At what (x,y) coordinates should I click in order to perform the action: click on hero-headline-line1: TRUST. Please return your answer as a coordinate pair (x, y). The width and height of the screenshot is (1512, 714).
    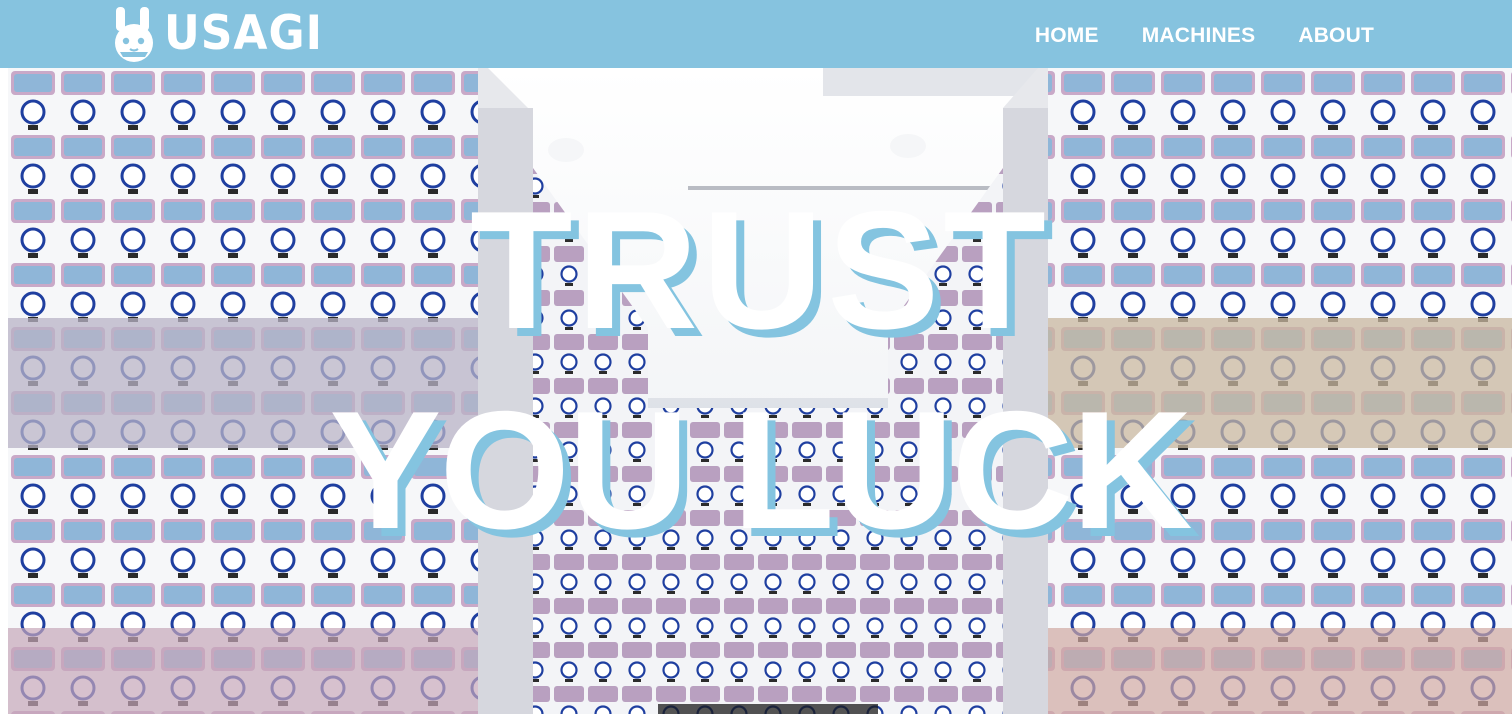
    Looking at the image, I should click on (760, 270).